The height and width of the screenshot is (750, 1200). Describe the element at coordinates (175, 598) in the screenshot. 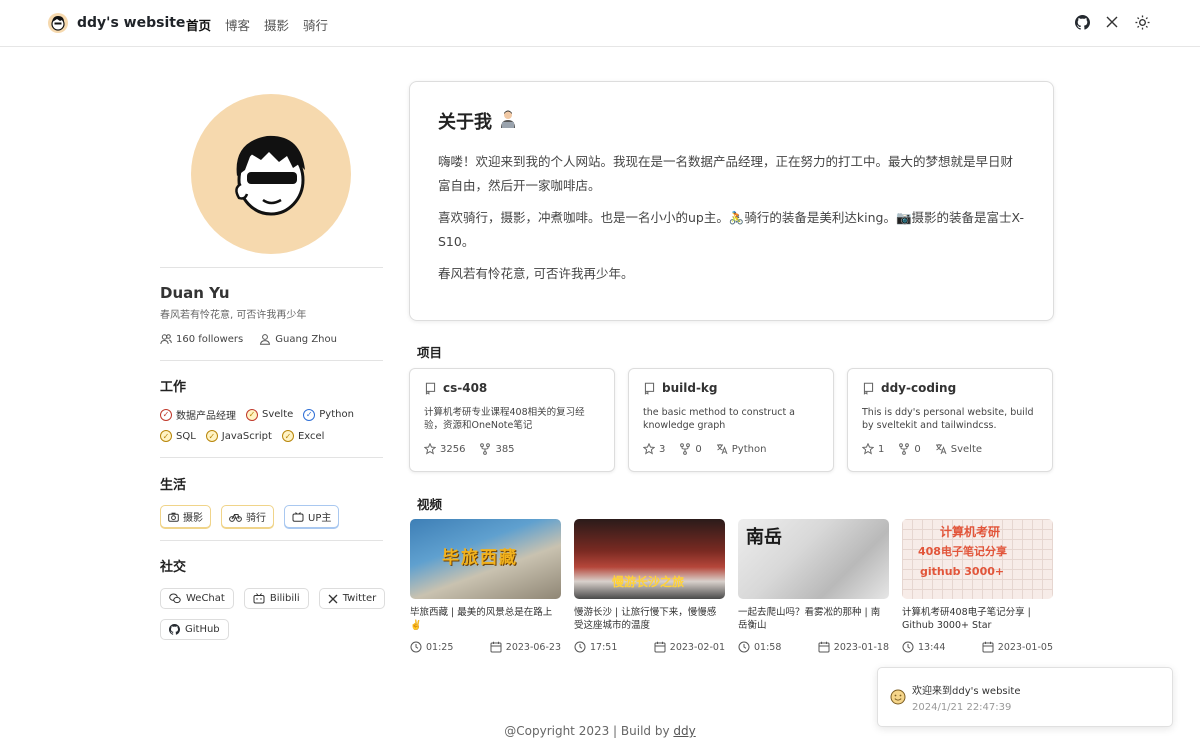

I see `wechat-icon` at that location.